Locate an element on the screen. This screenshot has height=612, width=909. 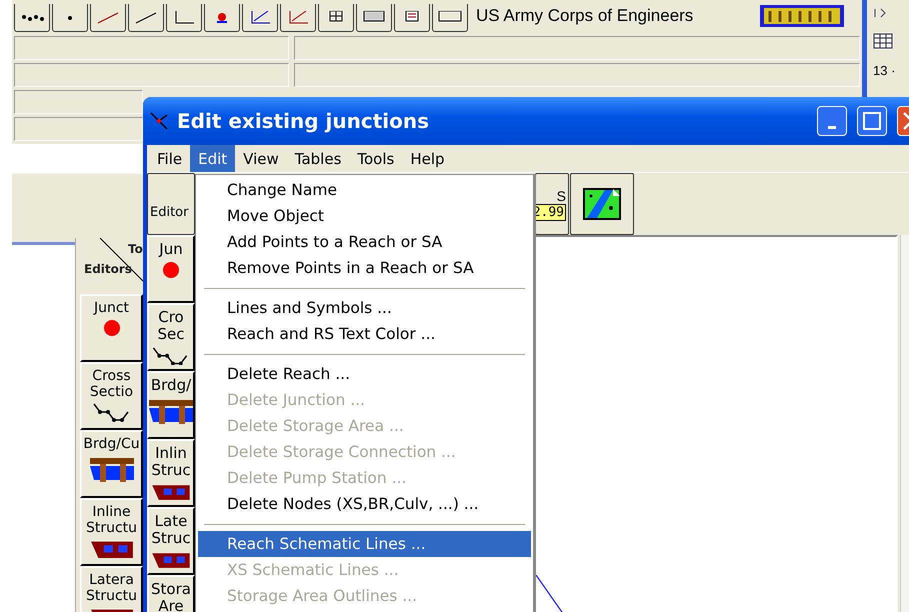
menu-item: View is located at coordinates (261, 158).